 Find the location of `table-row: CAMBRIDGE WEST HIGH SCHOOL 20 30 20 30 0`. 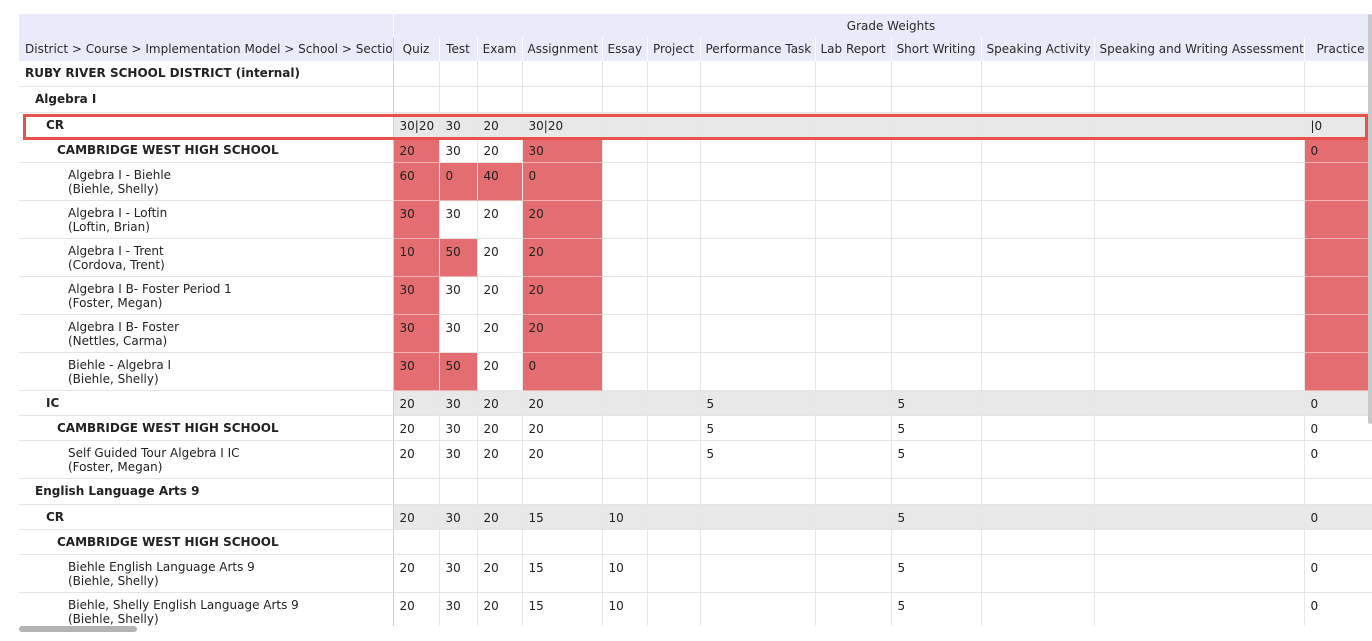

table-row: CAMBRIDGE WEST HIGH SCHOOL 20 30 20 30 0 is located at coordinates (695, 150).